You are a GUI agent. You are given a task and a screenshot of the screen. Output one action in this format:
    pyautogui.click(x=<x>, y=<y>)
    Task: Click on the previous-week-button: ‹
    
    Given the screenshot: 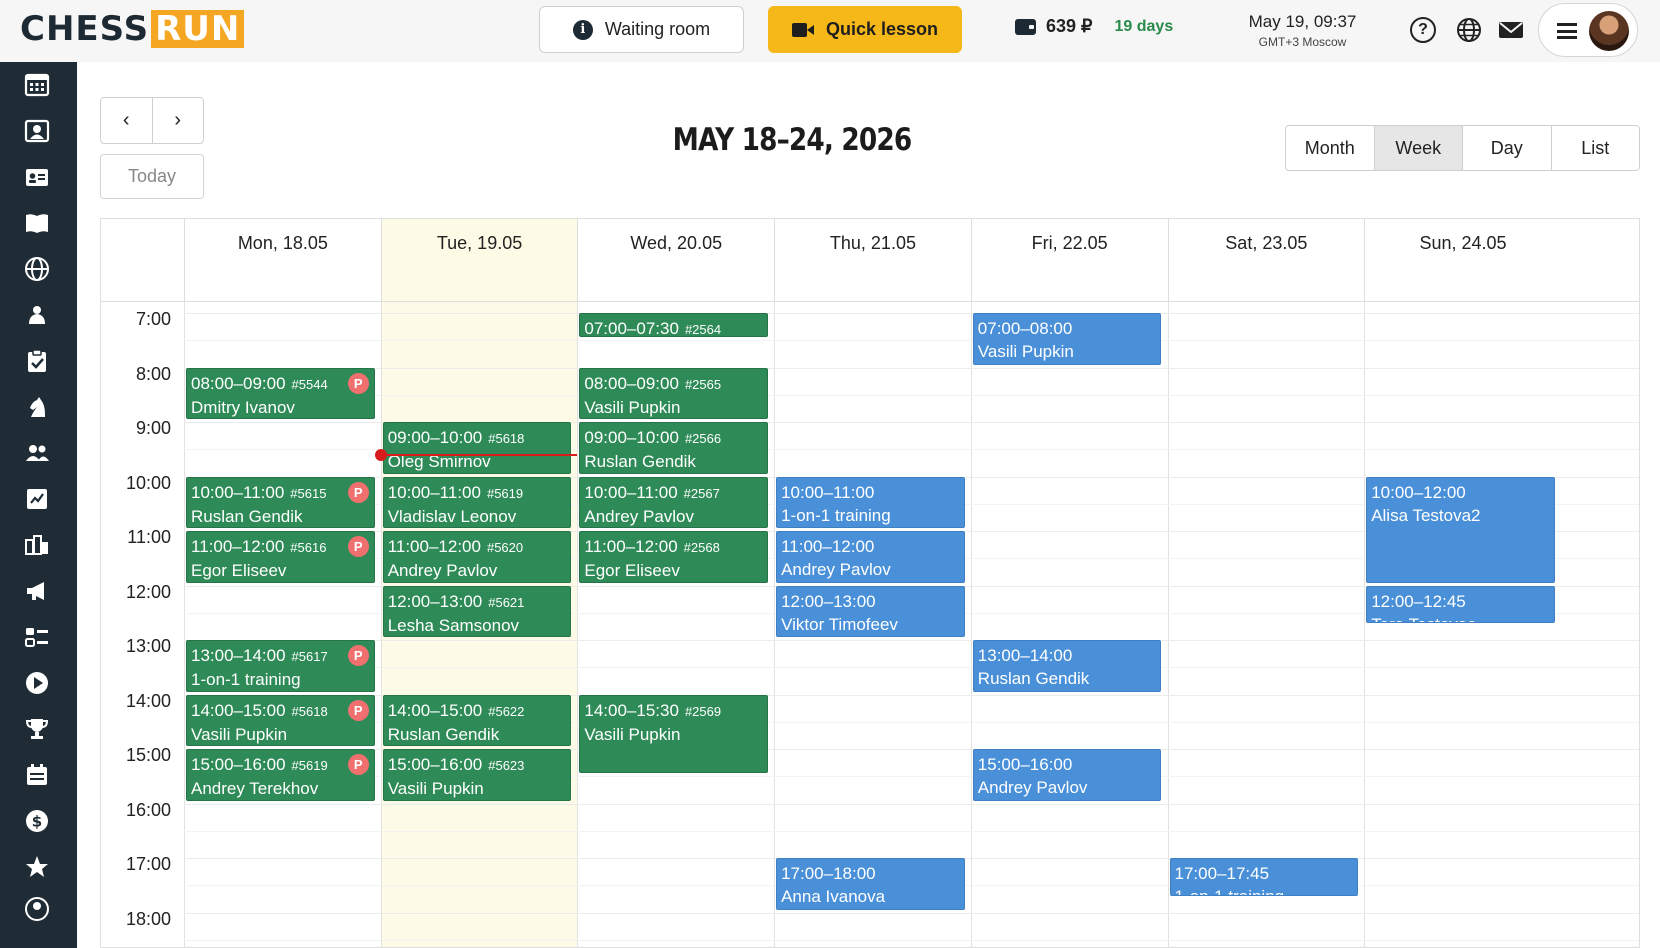 What is the action you would take?
    pyautogui.click(x=126, y=120)
    